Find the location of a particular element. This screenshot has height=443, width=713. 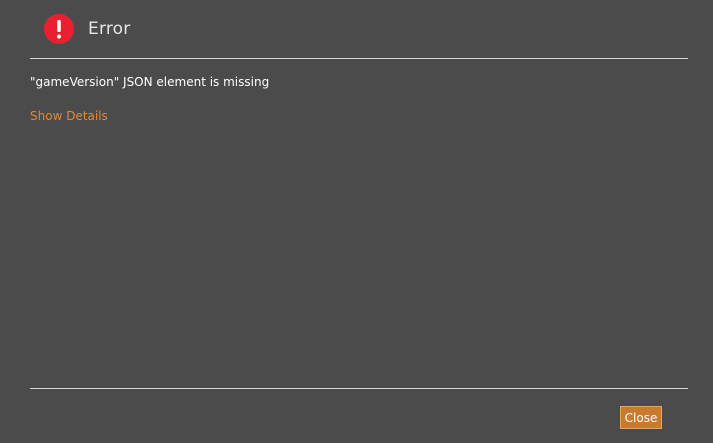

error-icon is located at coordinates (59, 29).